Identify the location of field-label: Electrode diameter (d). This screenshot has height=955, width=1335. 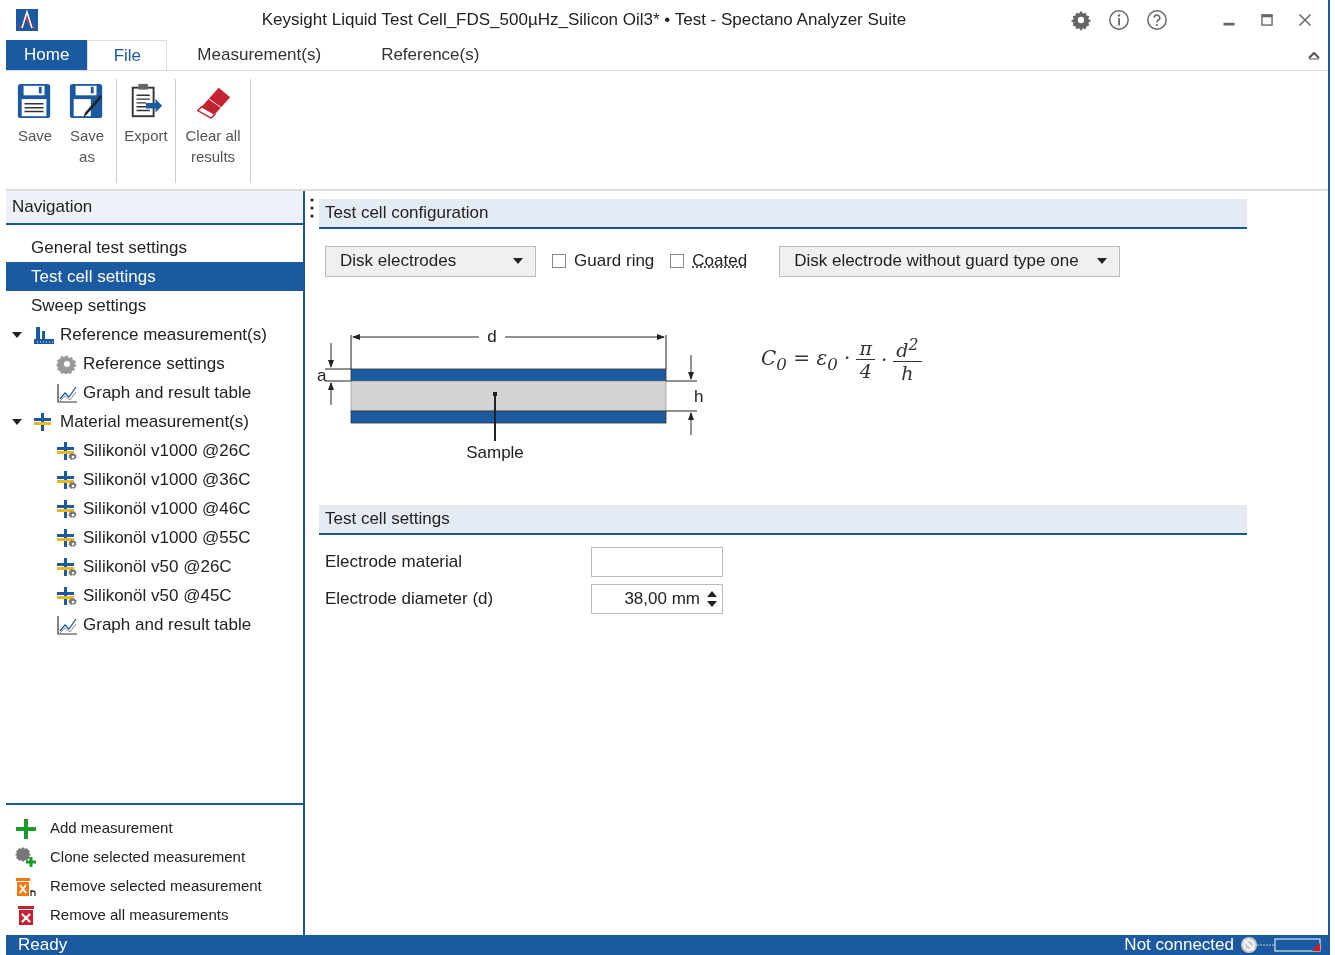
(410, 598).